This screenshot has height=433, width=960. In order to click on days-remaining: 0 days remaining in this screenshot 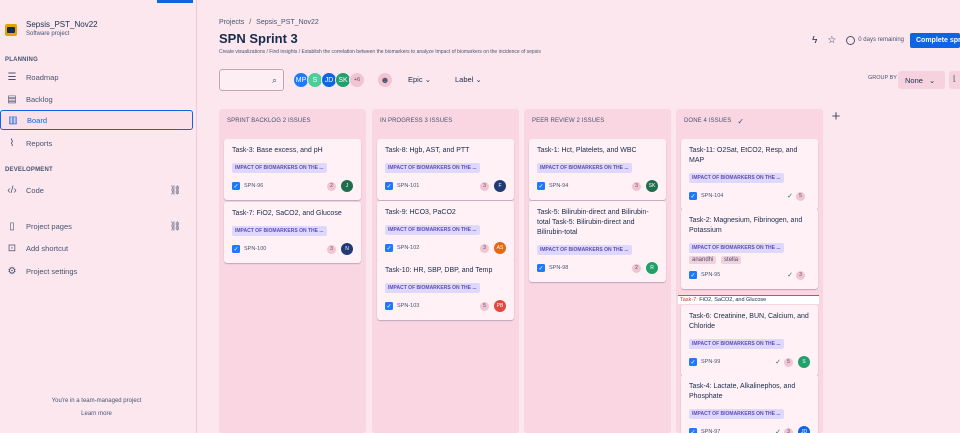, I will do `click(875, 40)`.